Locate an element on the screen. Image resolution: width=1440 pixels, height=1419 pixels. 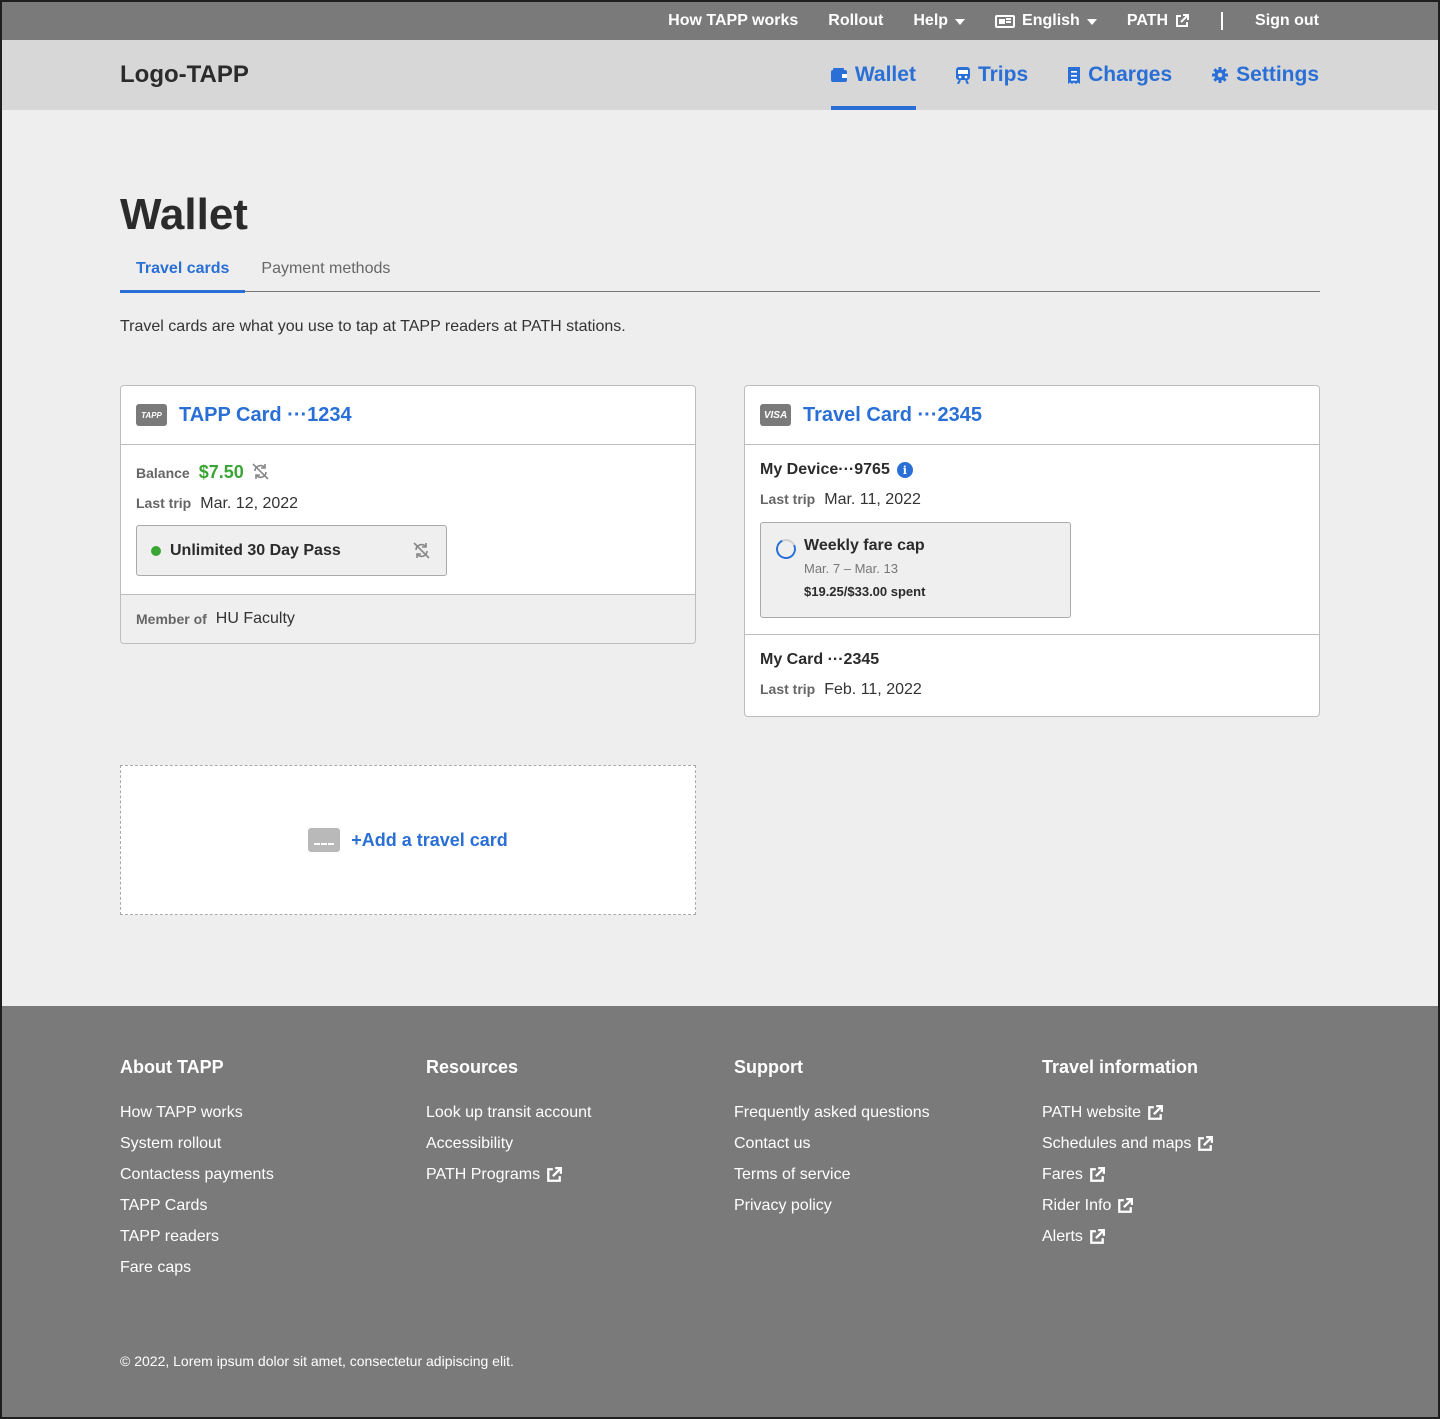
wallet-tabs: Travel cards Payment methods is located at coordinates (720, 274).